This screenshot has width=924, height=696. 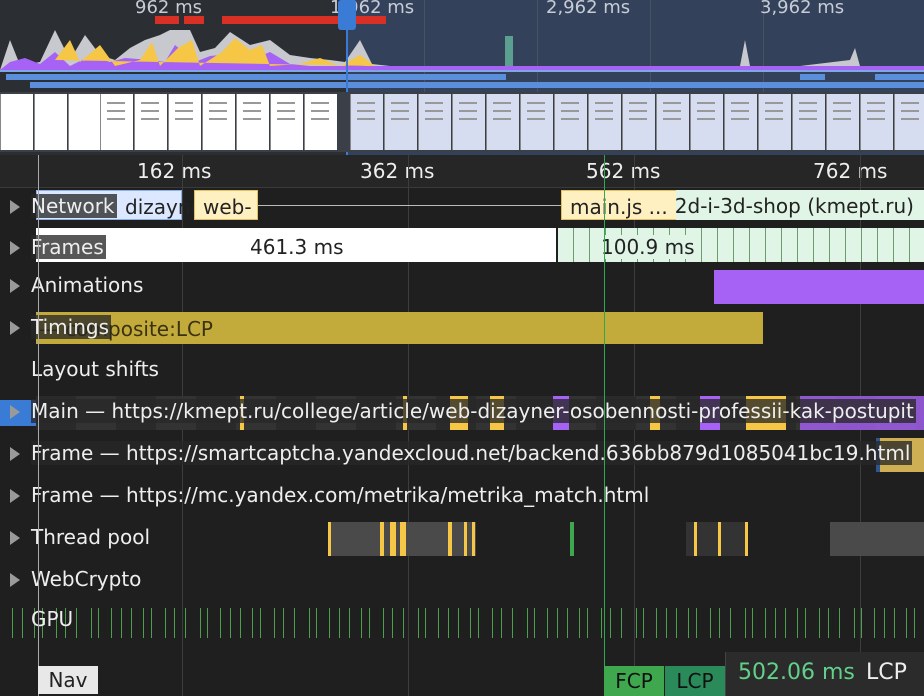 What do you see at coordinates (819, 287) in the screenshot?
I see `animation-bar` at bounding box center [819, 287].